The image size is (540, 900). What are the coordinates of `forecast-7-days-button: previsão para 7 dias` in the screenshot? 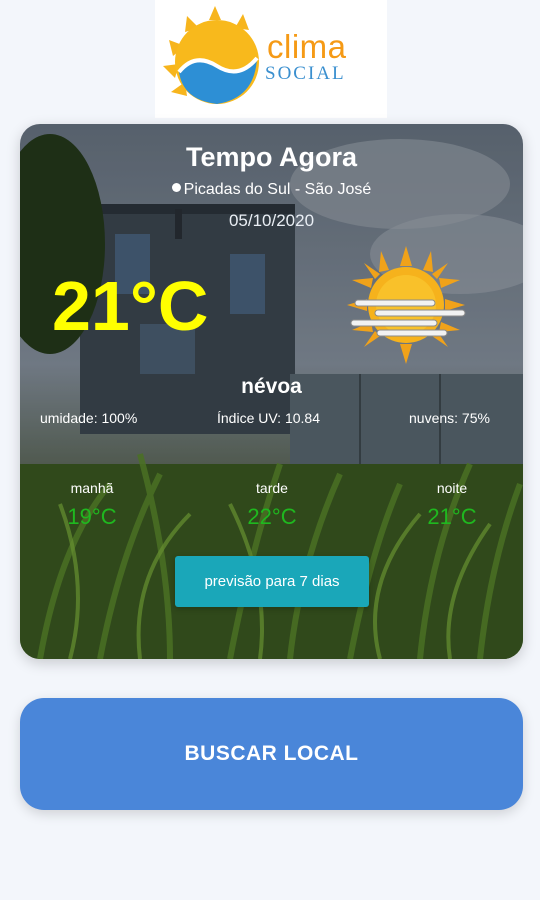 It's located at (272, 581).